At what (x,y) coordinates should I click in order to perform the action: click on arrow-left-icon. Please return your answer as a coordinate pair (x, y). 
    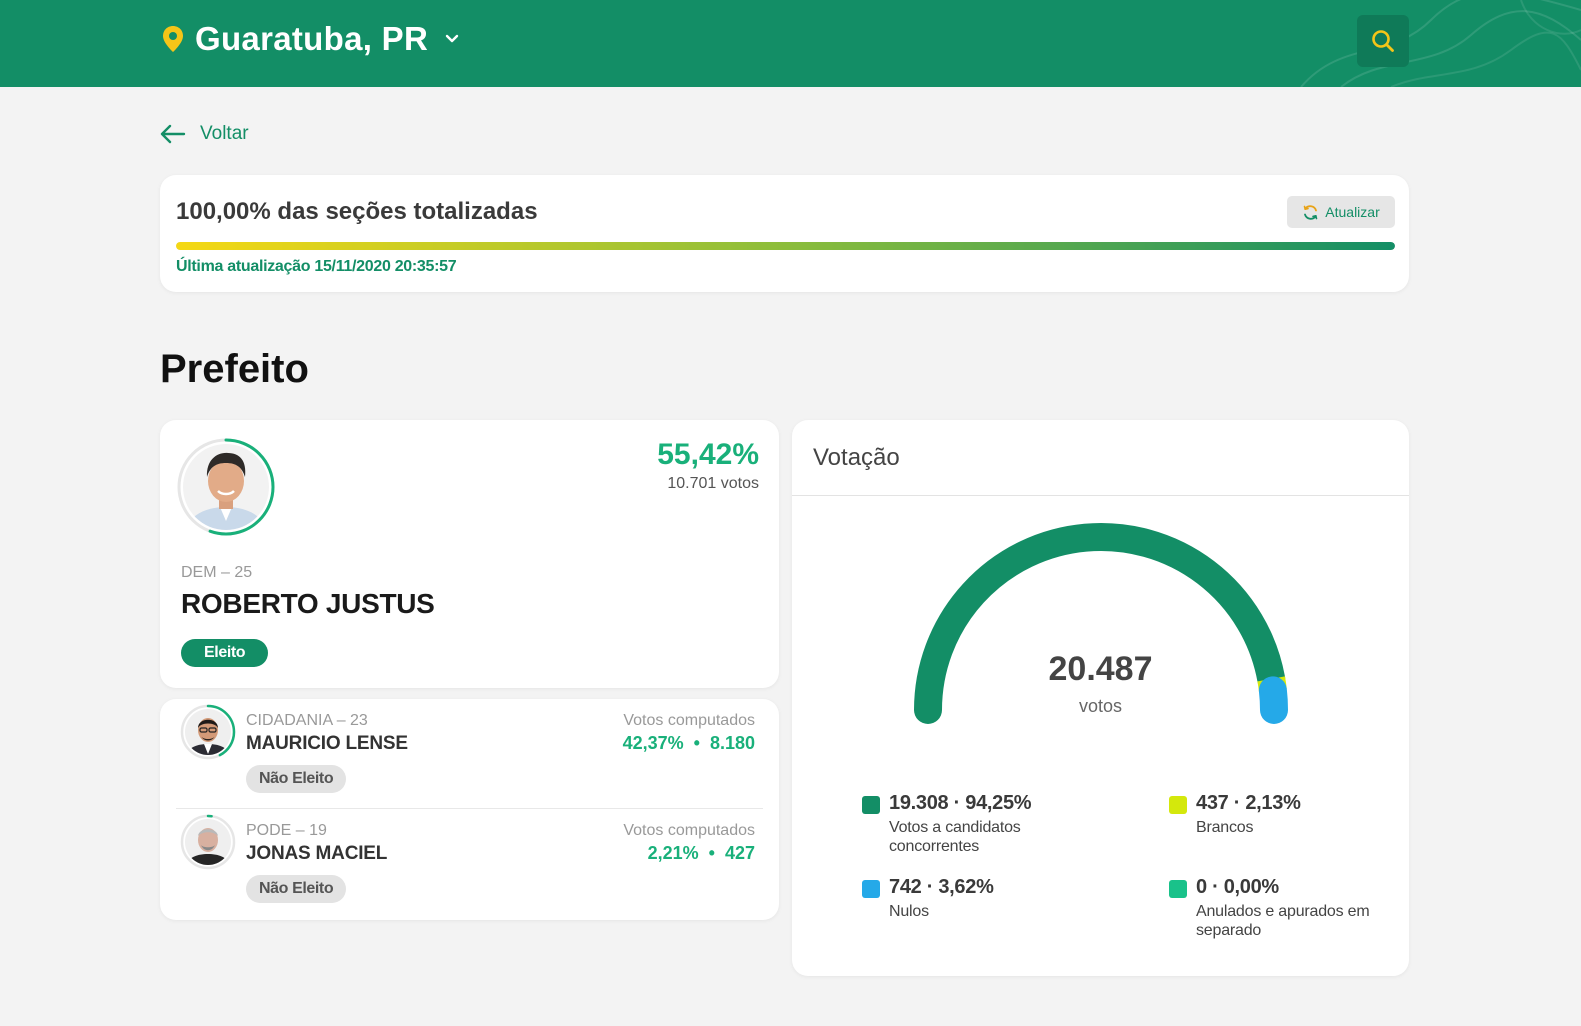
    Looking at the image, I should click on (173, 134).